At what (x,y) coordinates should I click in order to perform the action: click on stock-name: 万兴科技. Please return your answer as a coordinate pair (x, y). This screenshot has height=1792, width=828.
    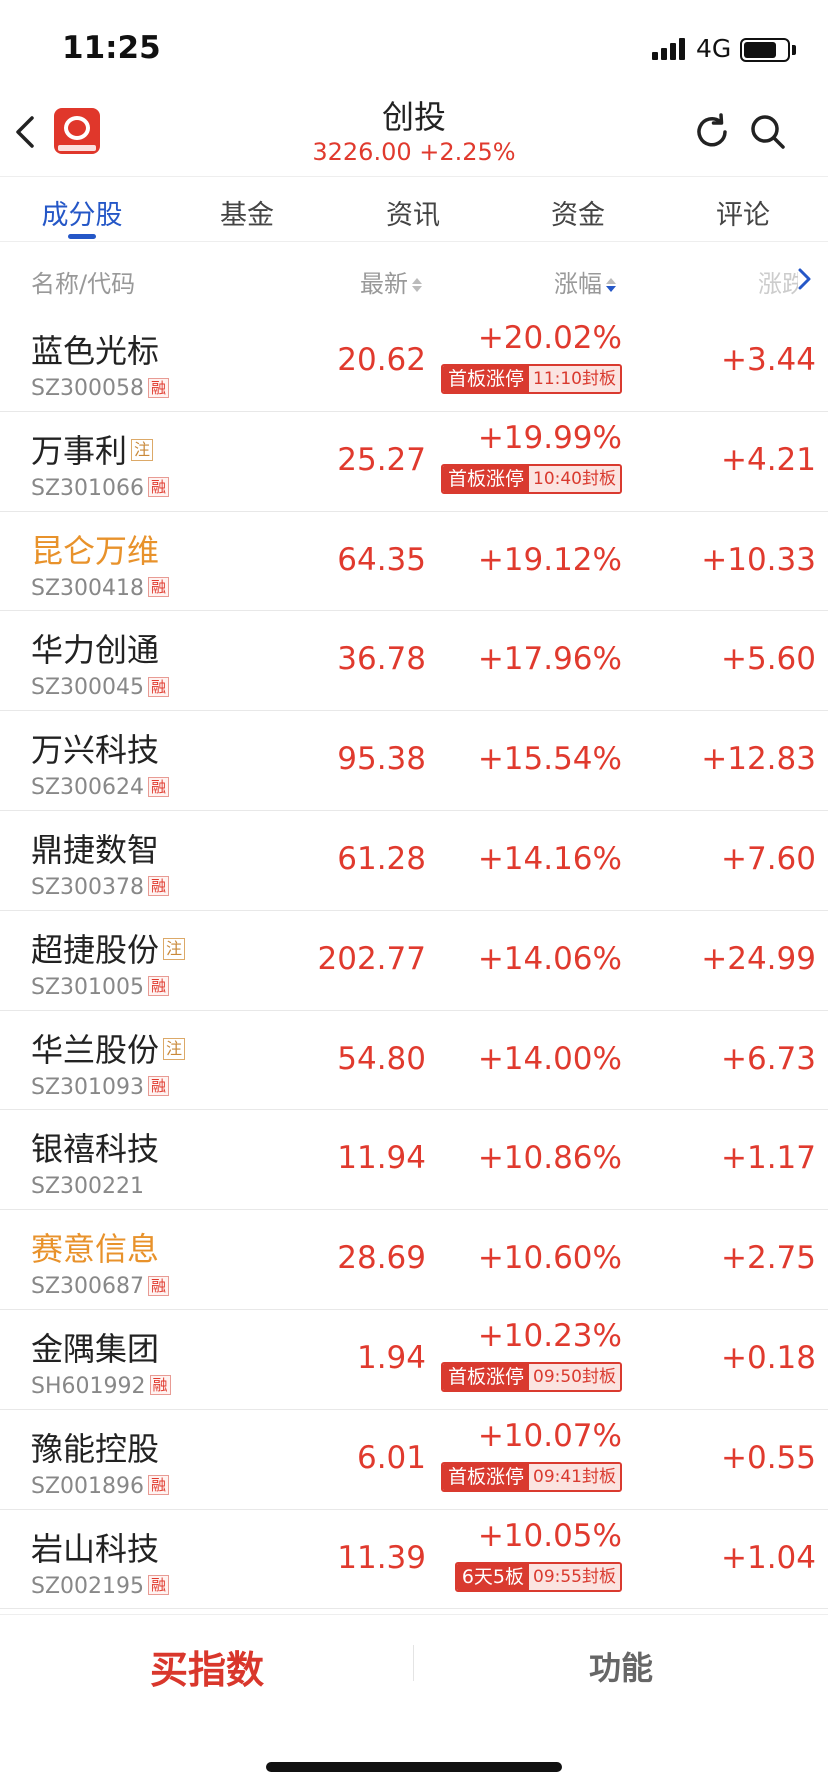
    Looking at the image, I should click on (95, 748).